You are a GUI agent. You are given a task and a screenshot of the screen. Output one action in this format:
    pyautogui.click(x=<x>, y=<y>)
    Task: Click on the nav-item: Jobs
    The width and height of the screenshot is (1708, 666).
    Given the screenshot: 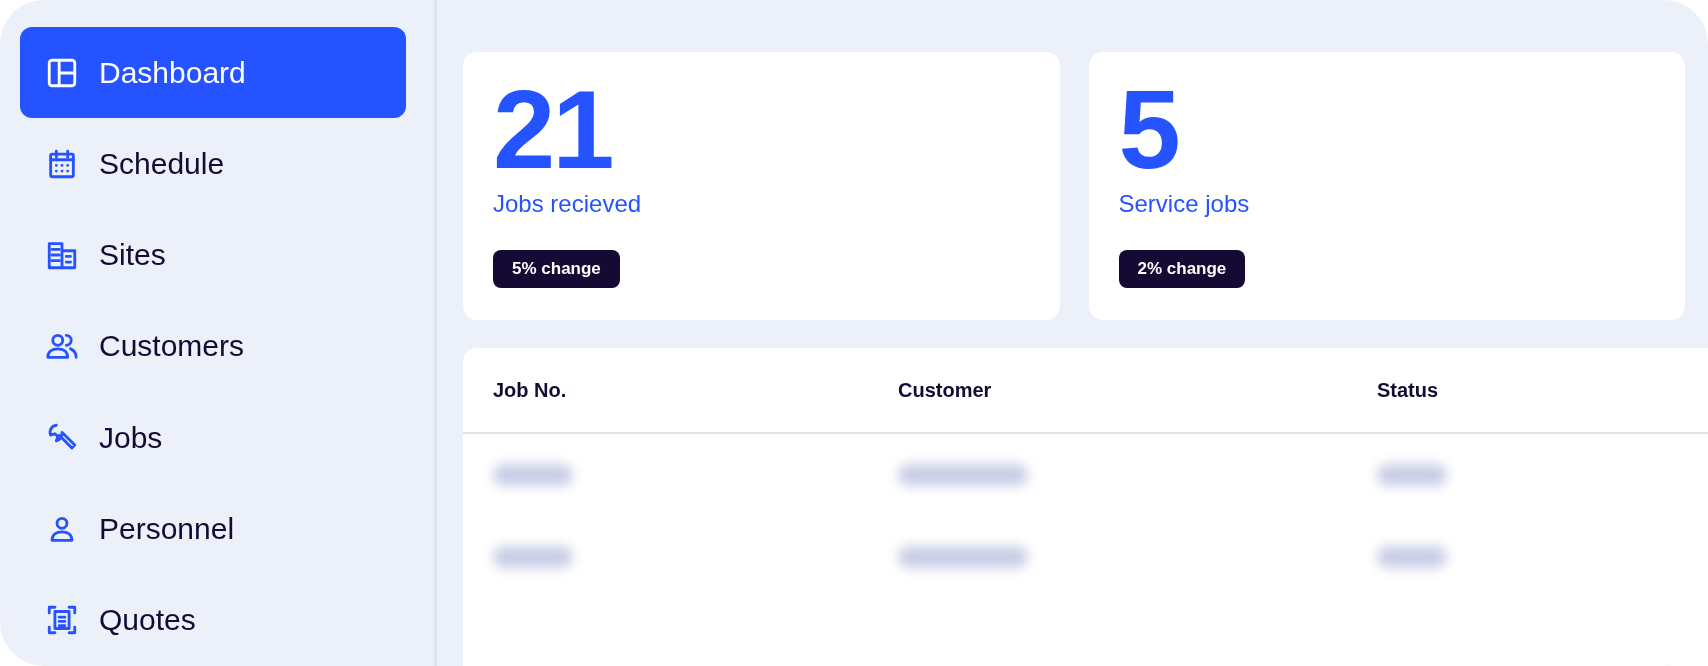 What is the action you would take?
    pyautogui.click(x=213, y=438)
    